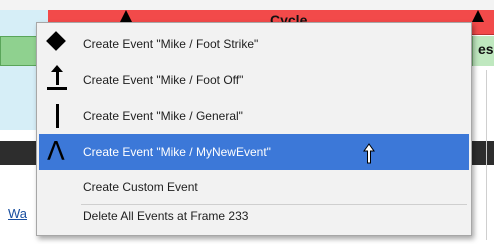  I want to click on menu-item-create-mynewevent: Λ Create Event "Mike / MyNewEvent", so click(254, 152).